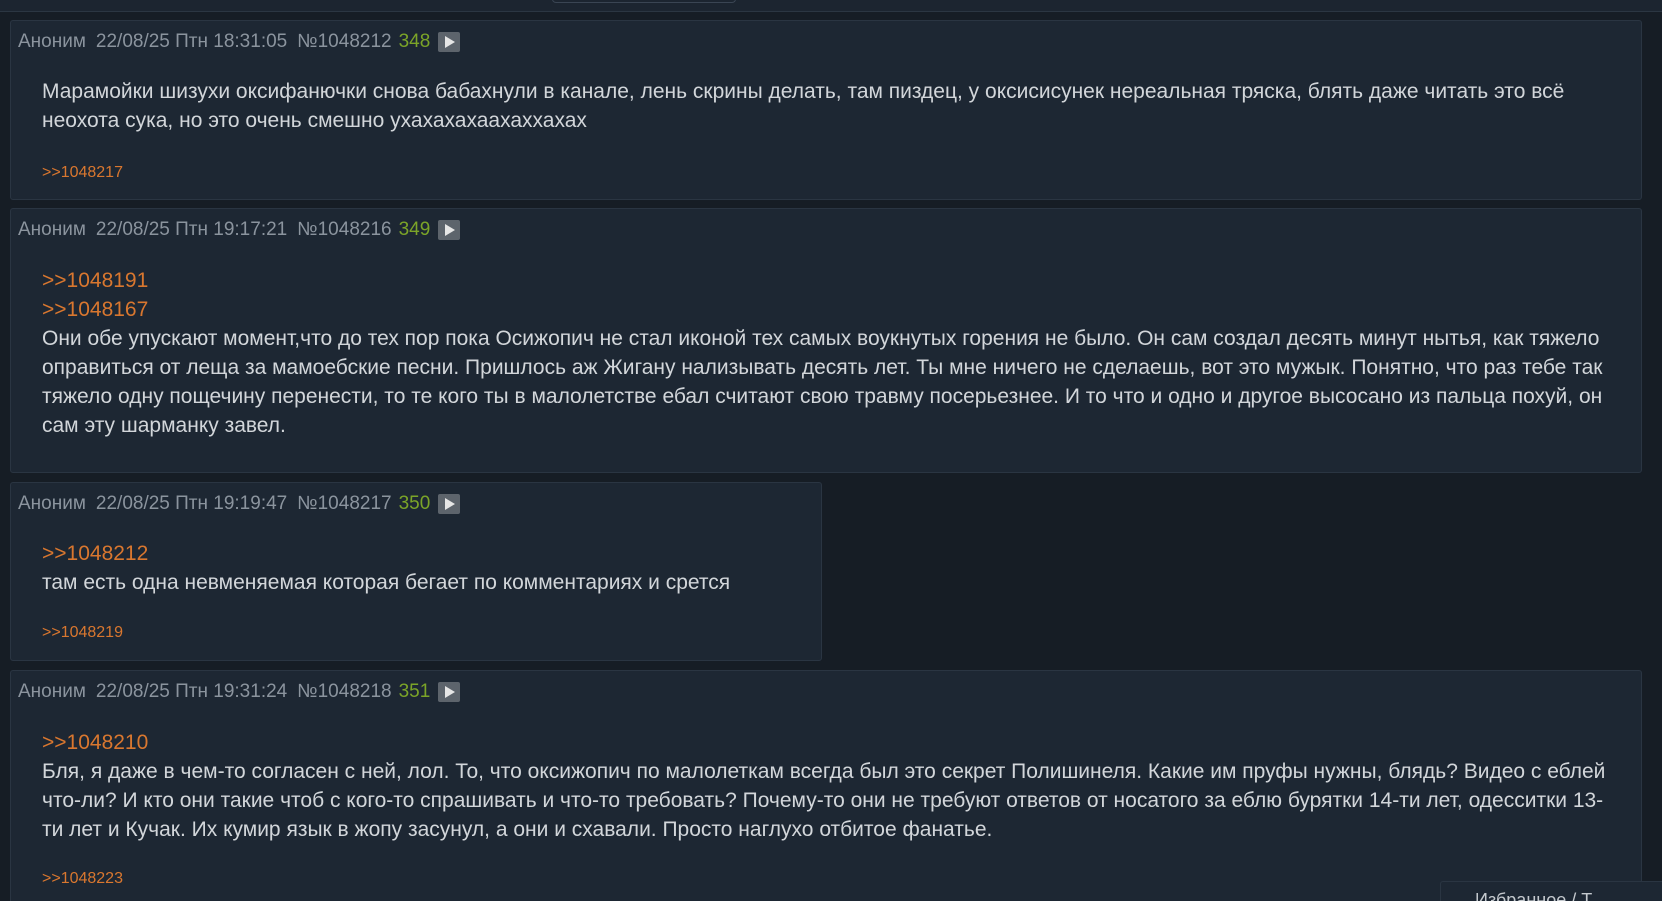 The height and width of the screenshot is (901, 1662). What do you see at coordinates (829, 742) in the screenshot?
I see `reply-link: >>1048210` at bounding box center [829, 742].